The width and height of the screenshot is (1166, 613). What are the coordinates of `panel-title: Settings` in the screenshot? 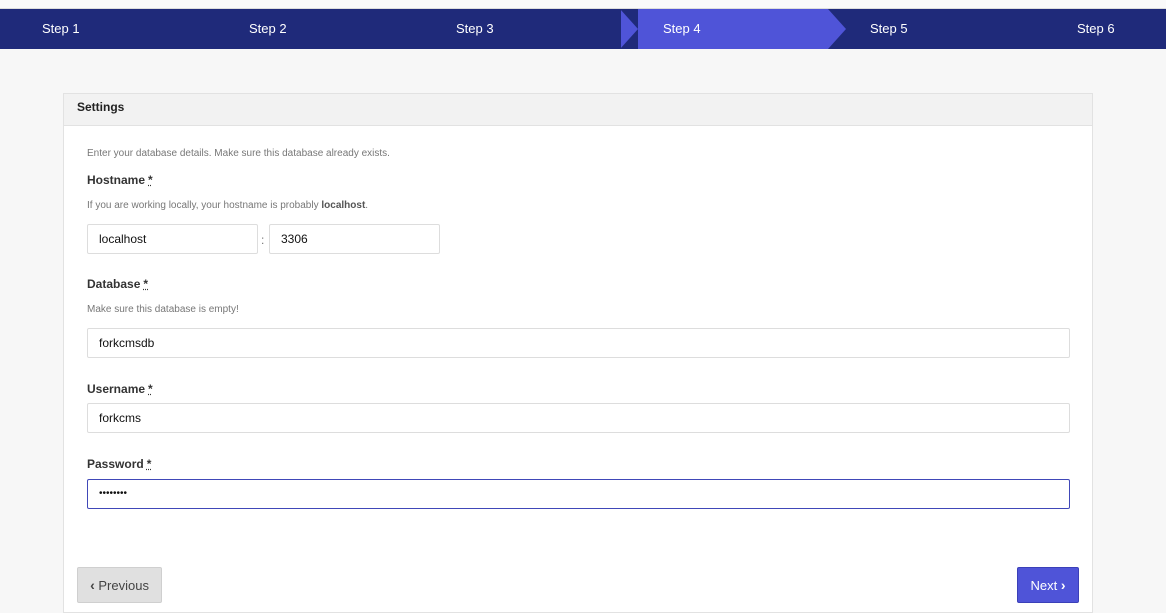 It's located at (578, 110).